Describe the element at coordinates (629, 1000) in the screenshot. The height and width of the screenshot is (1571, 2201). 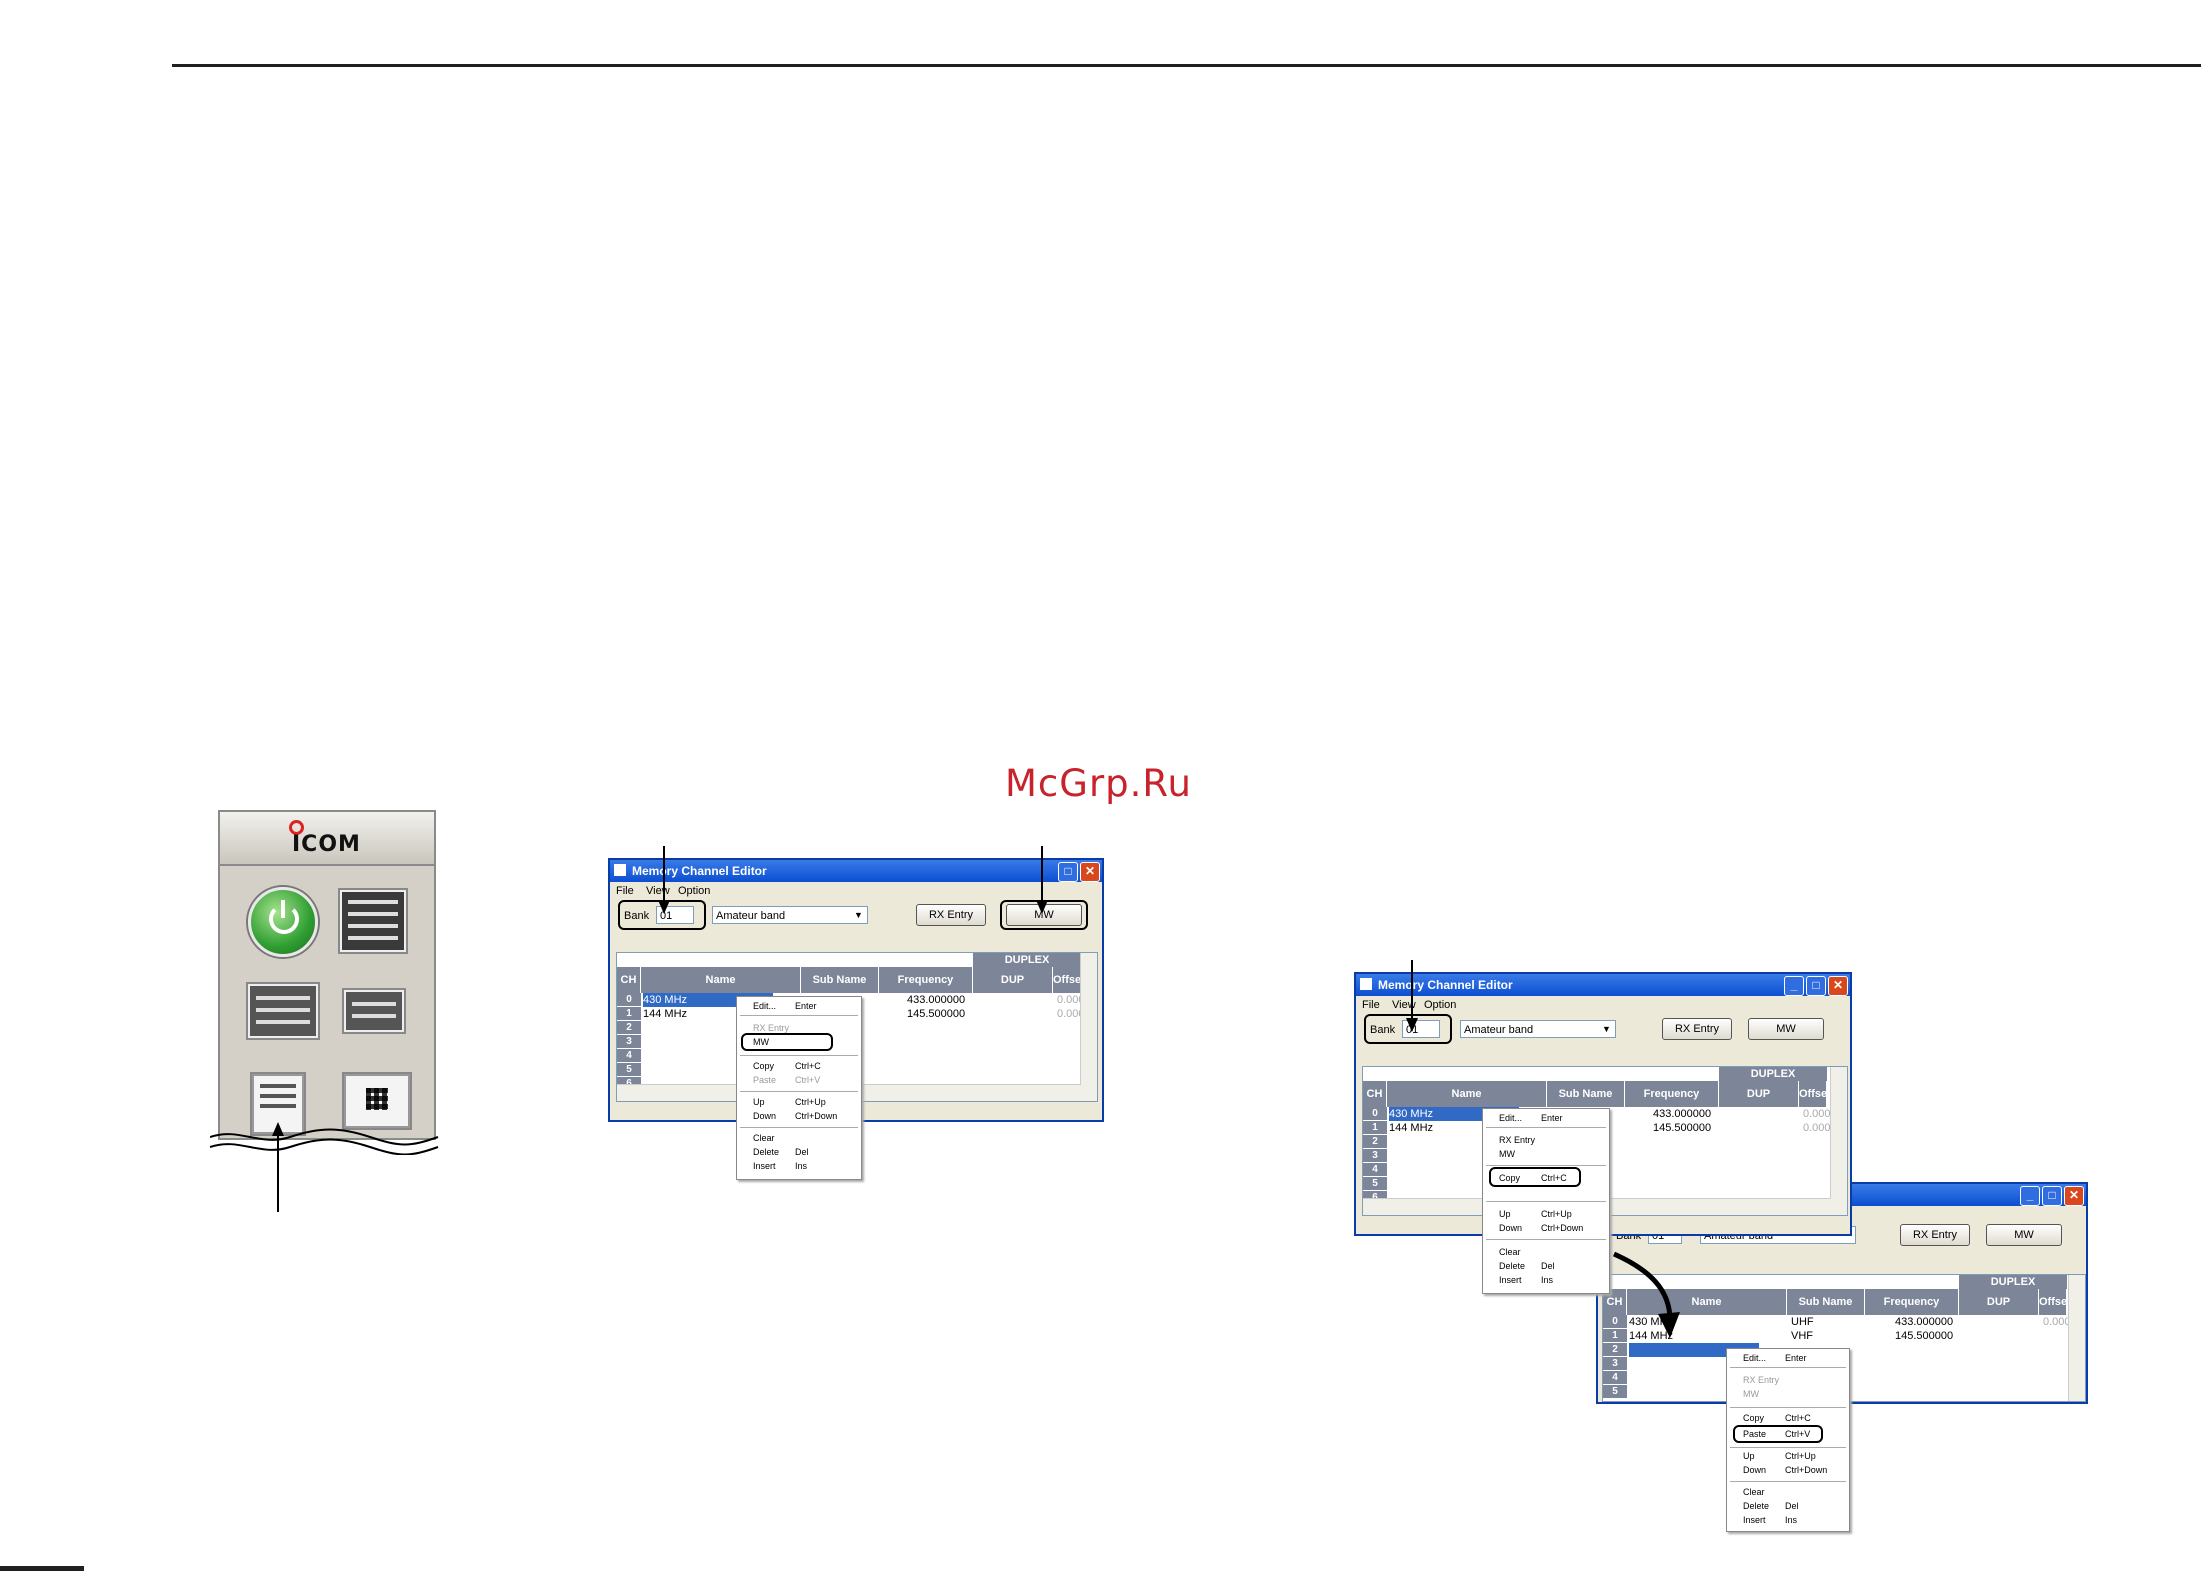
I see `row-ch: 0` at that location.